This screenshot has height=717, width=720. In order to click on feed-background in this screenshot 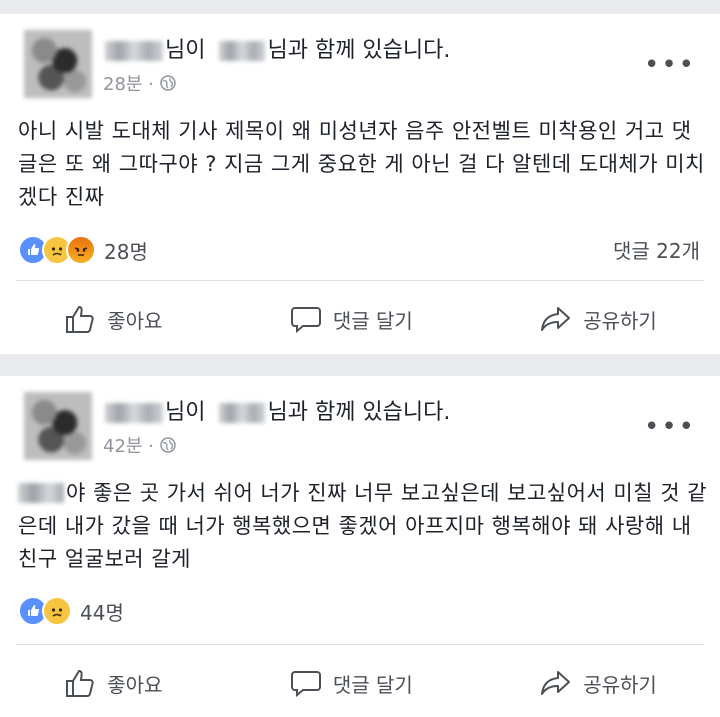, I will do `click(360, 7)`.